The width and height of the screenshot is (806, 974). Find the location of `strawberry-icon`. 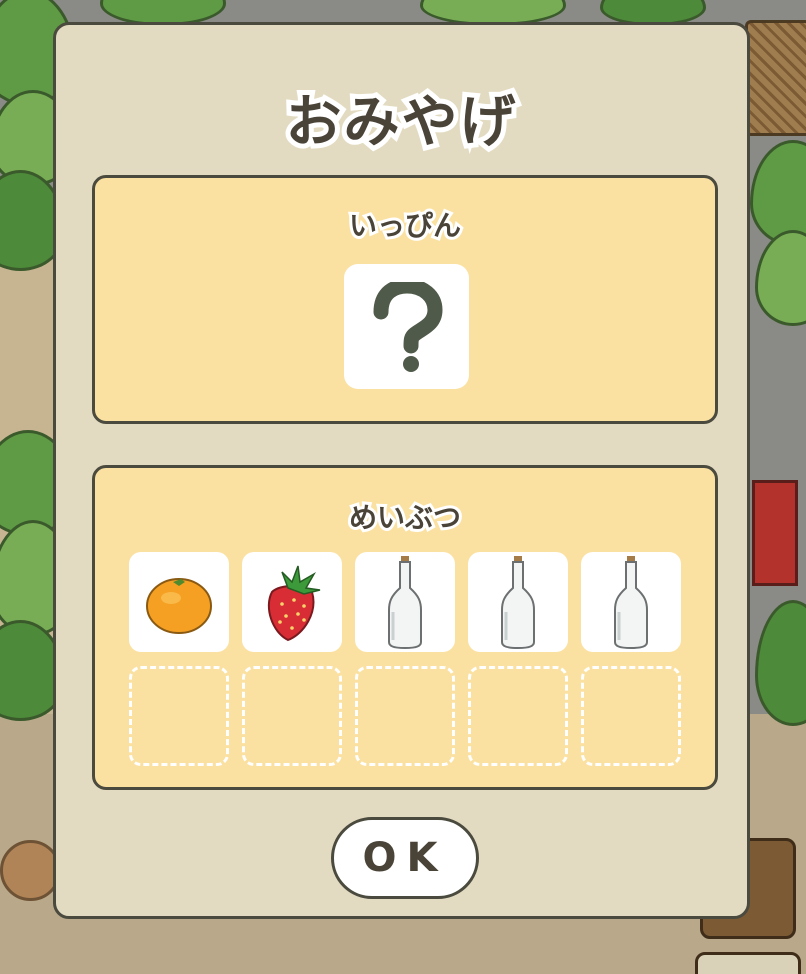

strawberry-icon is located at coordinates (294, 603).